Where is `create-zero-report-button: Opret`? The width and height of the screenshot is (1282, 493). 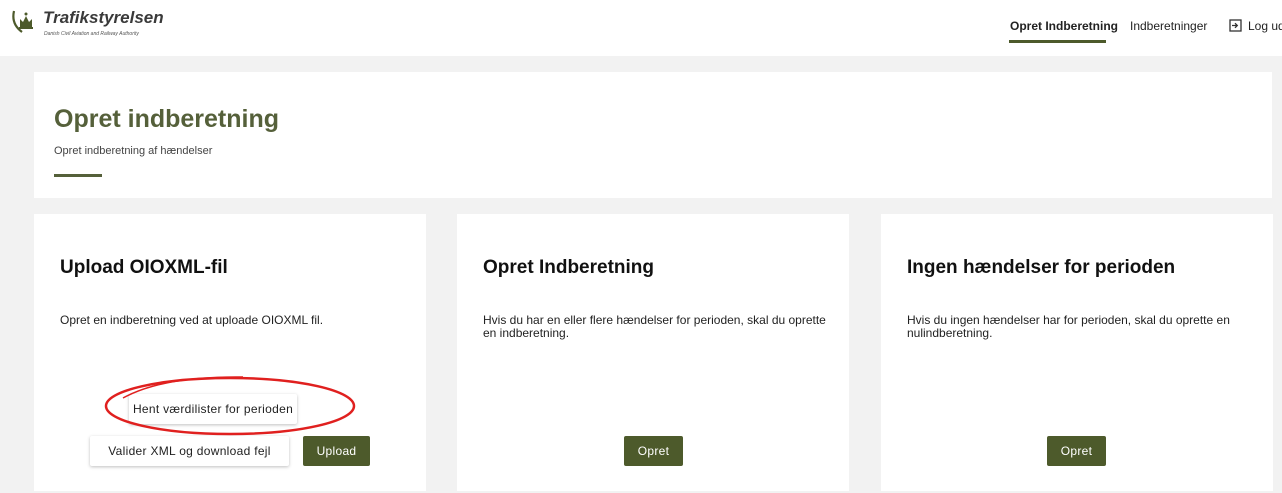
create-zero-report-button: Opret is located at coordinates (1076, 451).